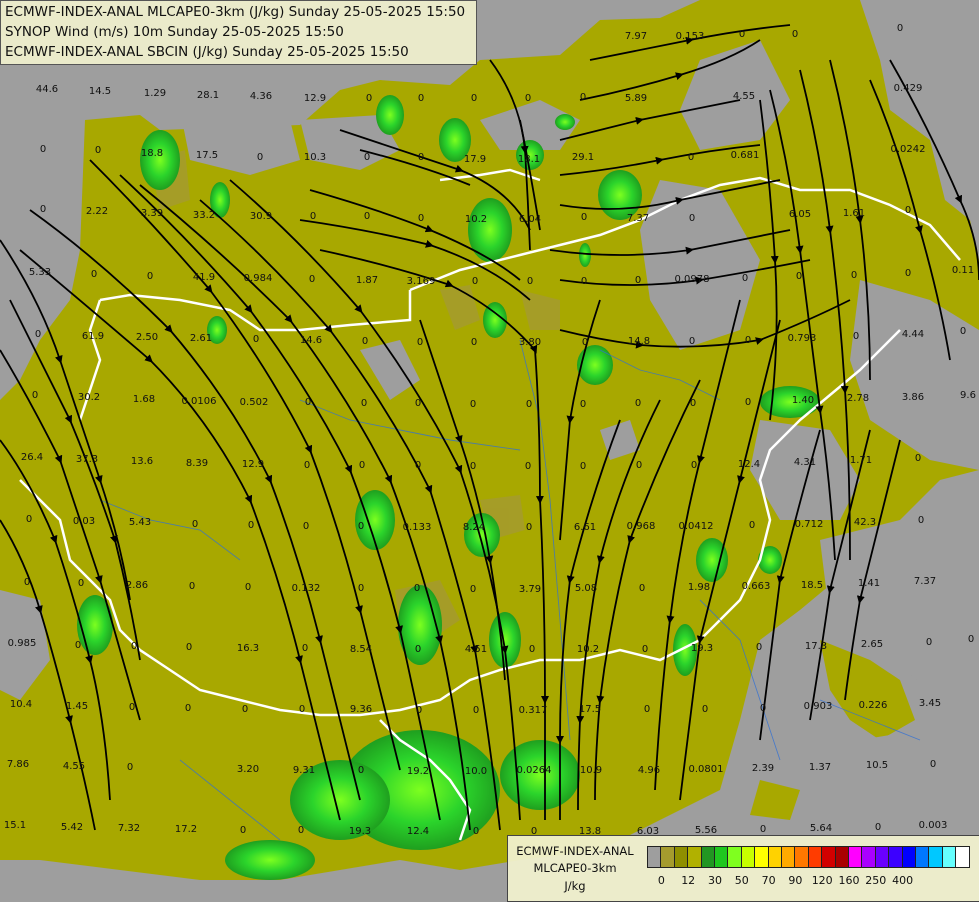 The width and height of the screenshot is (979, 902). Describe the element at coordinates (418, 831) in the screenshot. I see `value-label: 12.4` at that location.